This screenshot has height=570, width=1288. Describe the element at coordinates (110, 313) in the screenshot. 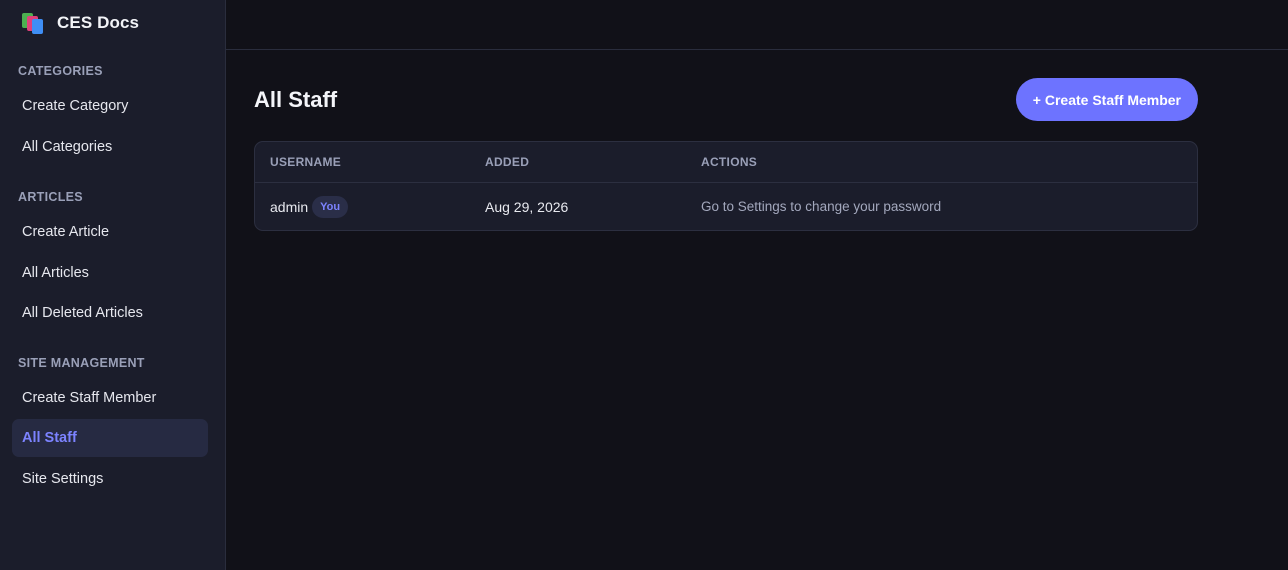

I see `sidebar-item-all-deleted-articles: All Deleted Articles` at that location.